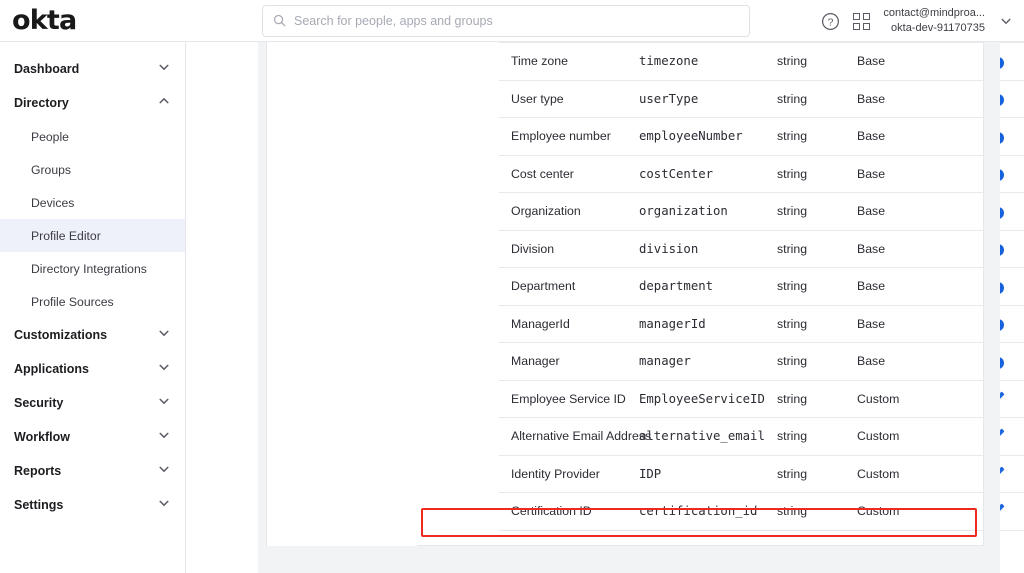  I want to click on table-row: OrganizationorganizationstringBasei✕, so click(761, 211).